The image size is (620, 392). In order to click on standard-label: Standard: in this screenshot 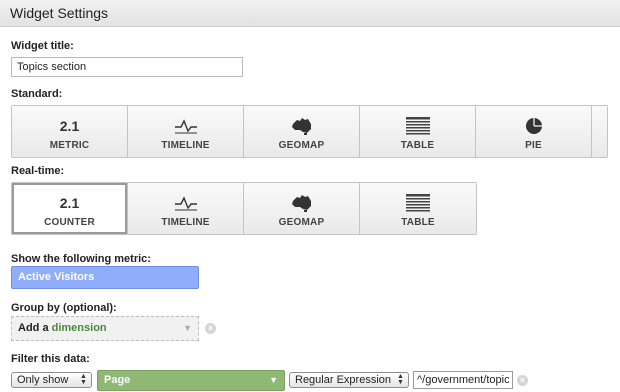, I will do `click(37, 94)`.